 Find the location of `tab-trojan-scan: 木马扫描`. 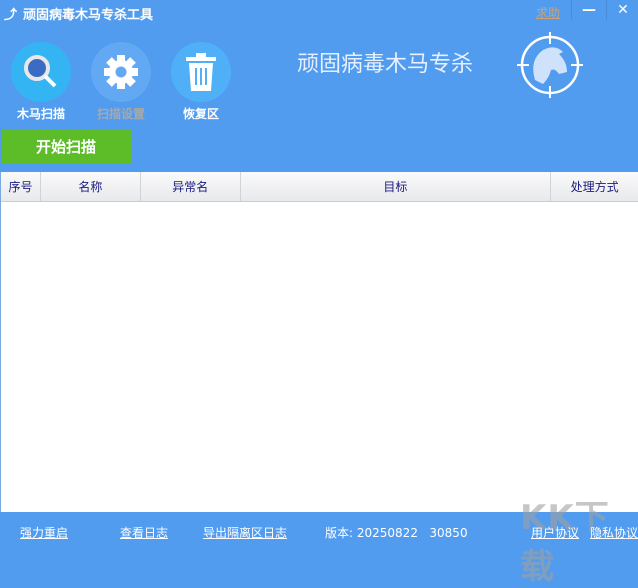

tab-trojan-scan: 木马扫描 is located at coordinates (41, 82).